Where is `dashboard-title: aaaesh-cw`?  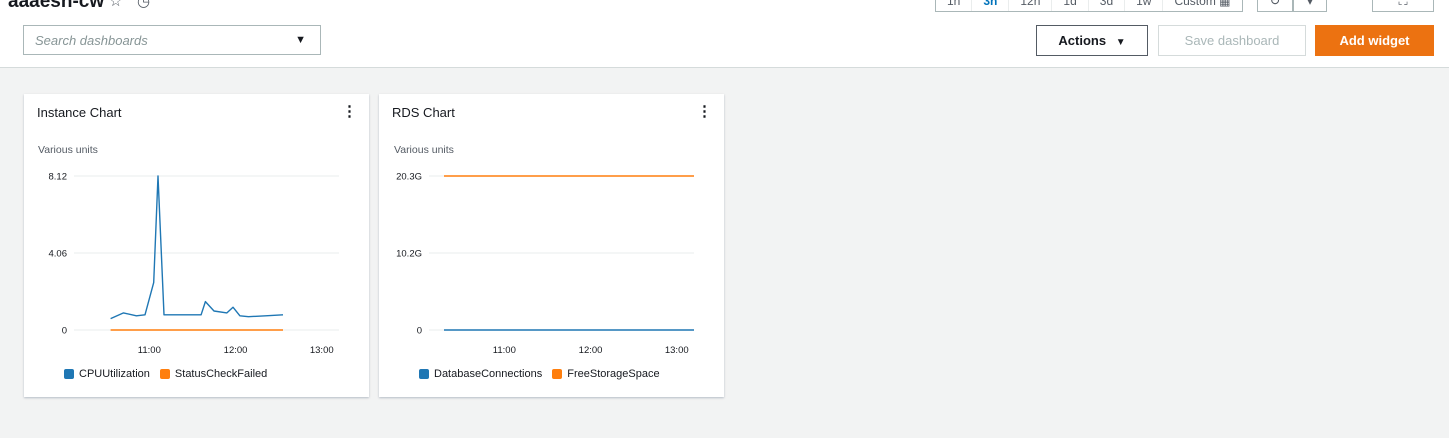 dashboard-title: aaaesh-cw is located at coordinates (56, 6).